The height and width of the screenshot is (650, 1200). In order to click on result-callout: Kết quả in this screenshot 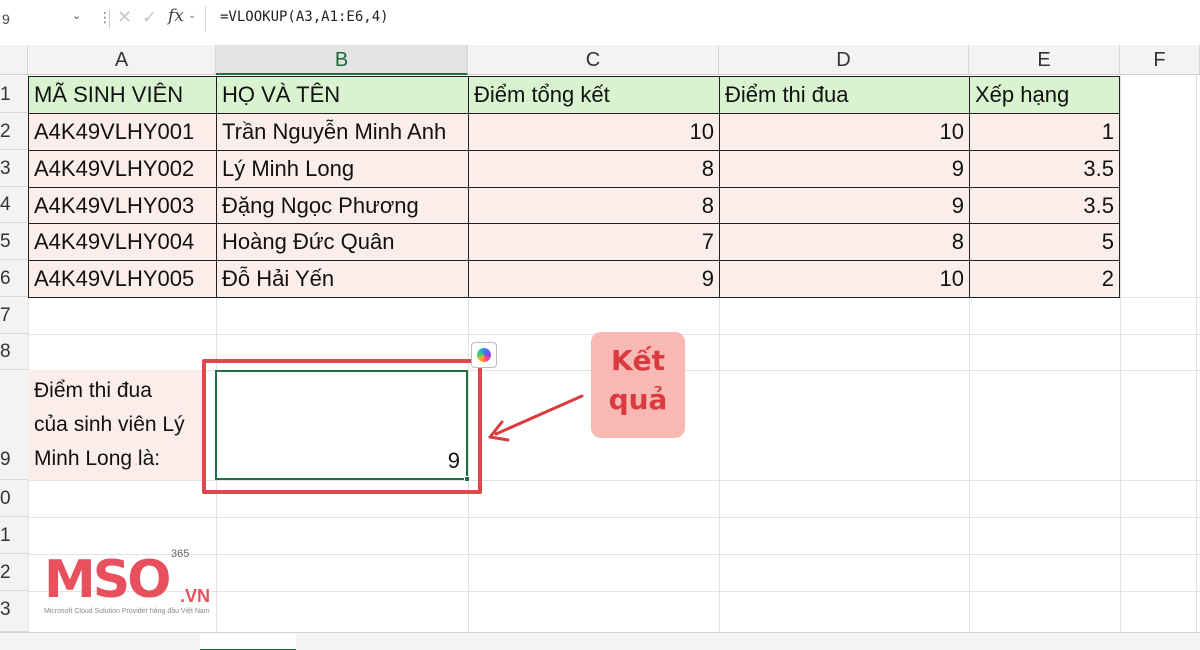, I will do `click(638, 385)`.